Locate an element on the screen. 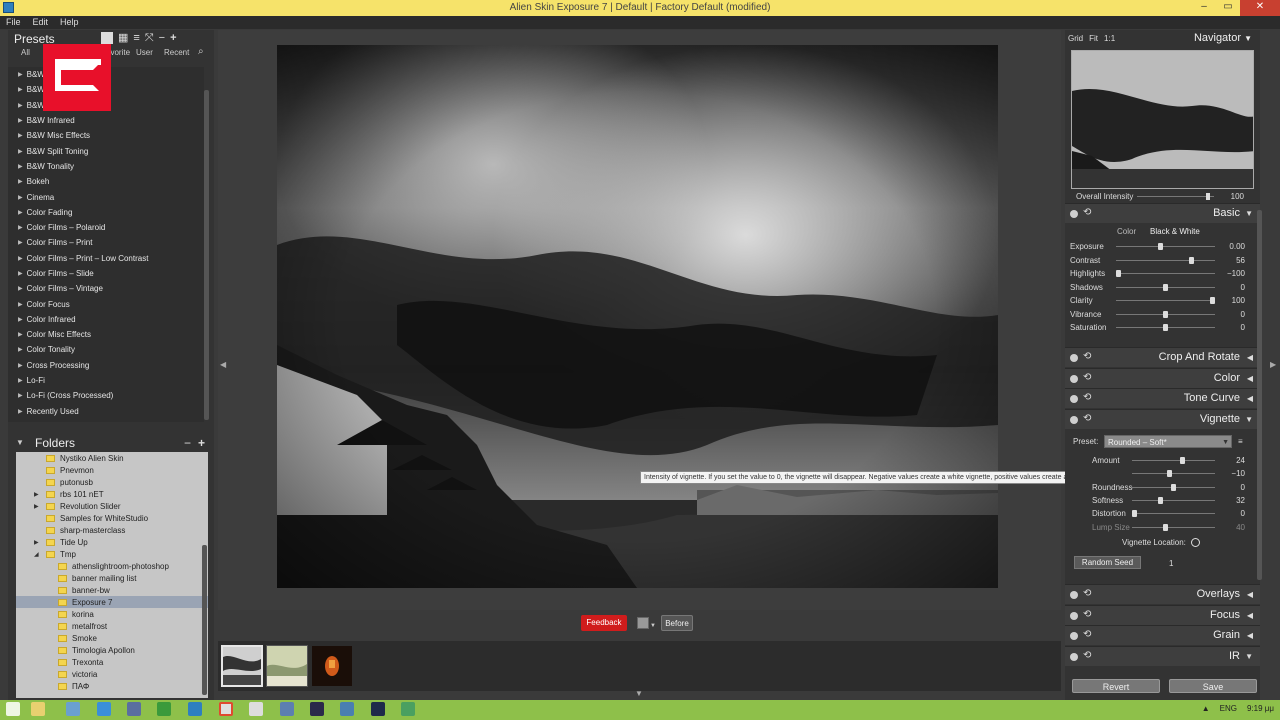 The image size is (1280, 720). folder-item: Trexonta is located at coordinates (112, 662).